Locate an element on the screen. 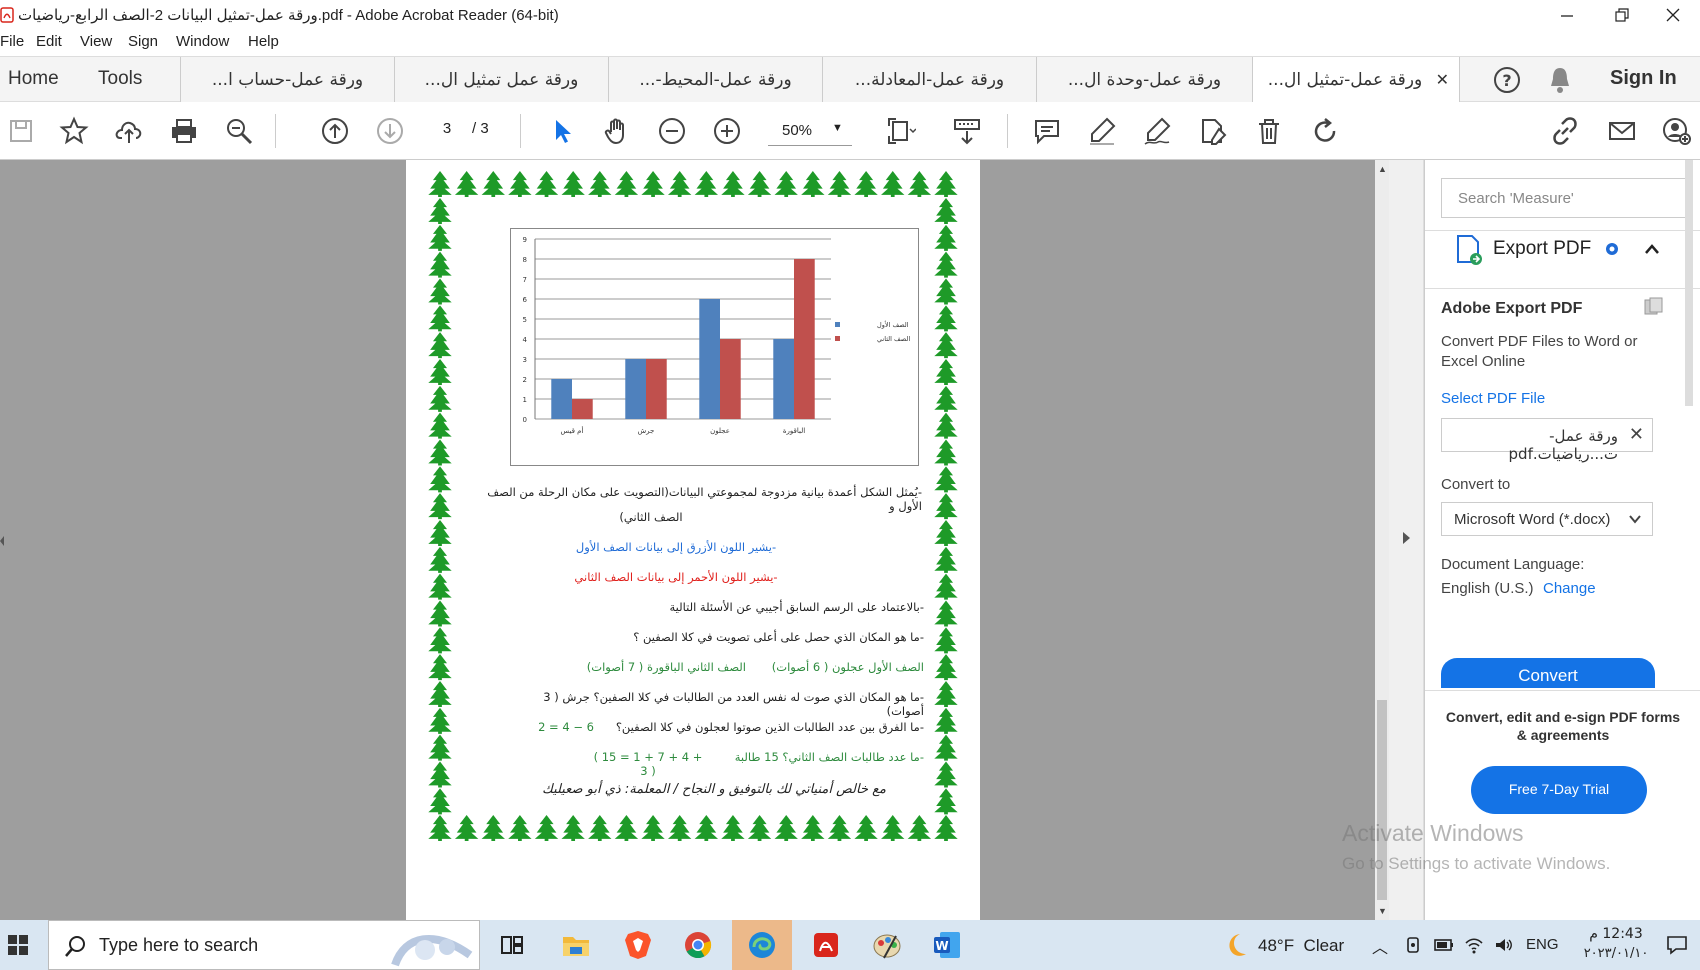  y-tick-label: 4 is located at coordinates (525, 340).